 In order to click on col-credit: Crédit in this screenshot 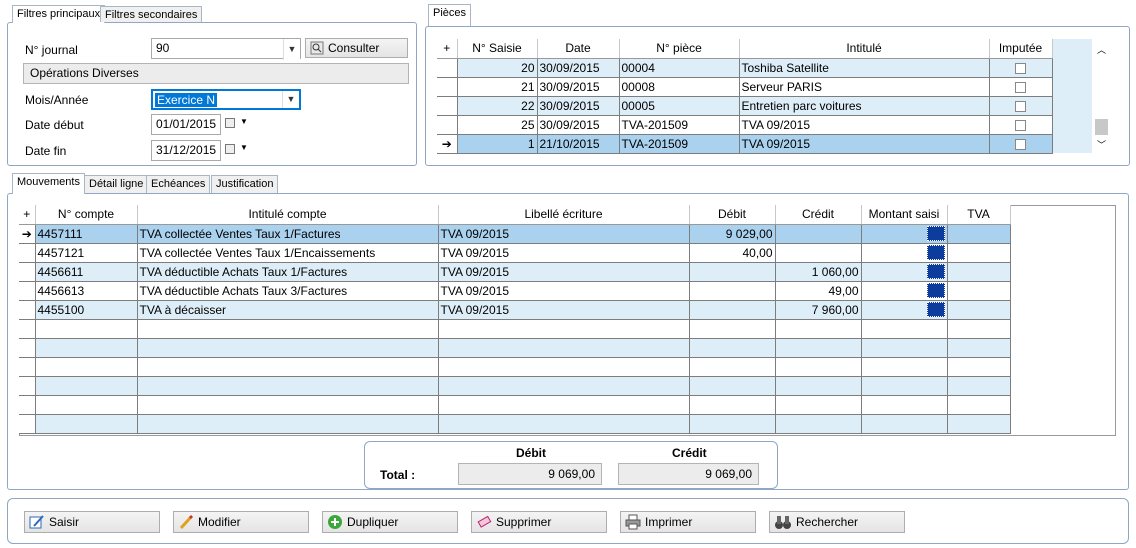, I will do `click(818, 215)`.